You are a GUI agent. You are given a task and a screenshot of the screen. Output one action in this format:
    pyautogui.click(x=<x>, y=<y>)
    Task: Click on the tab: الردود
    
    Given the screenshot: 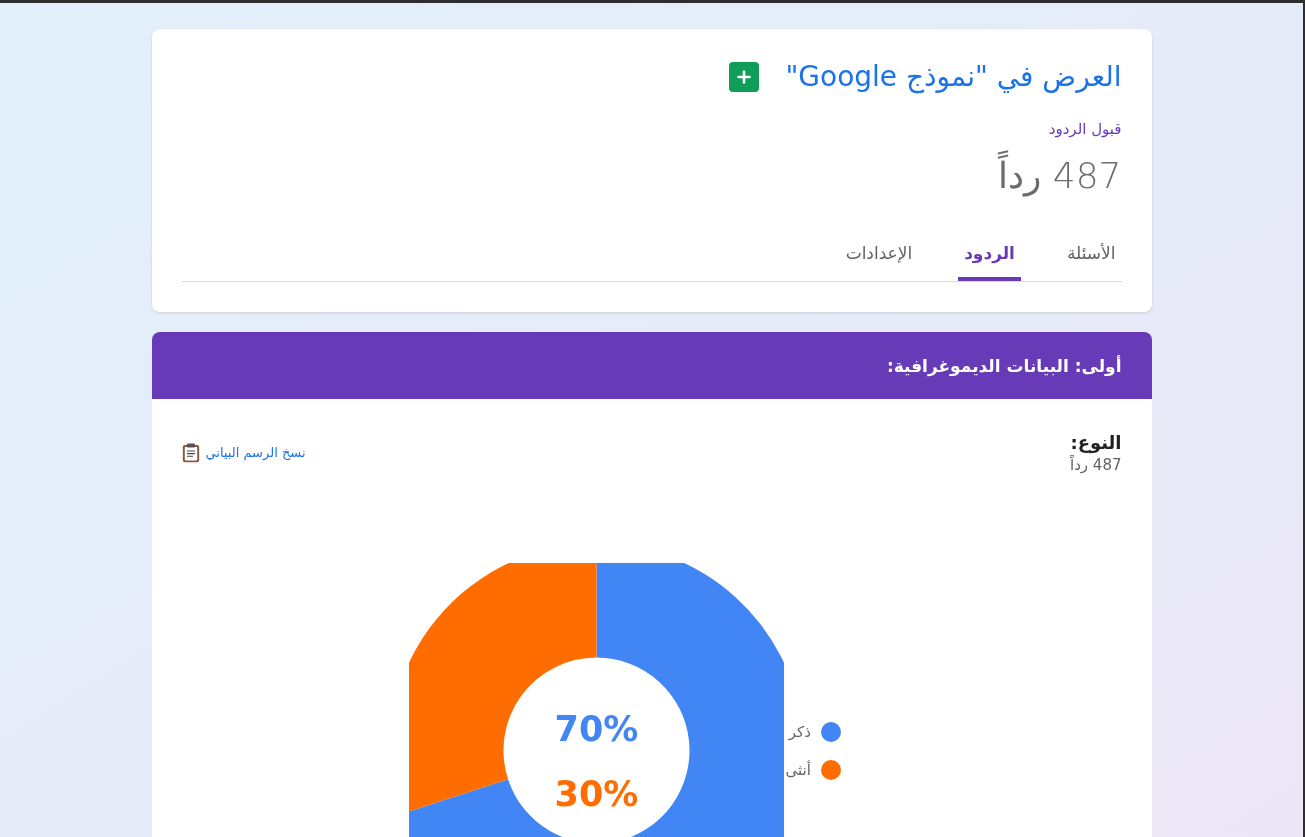 What is the action you would take?
    pyautogui.click(x=989, y=257)
    